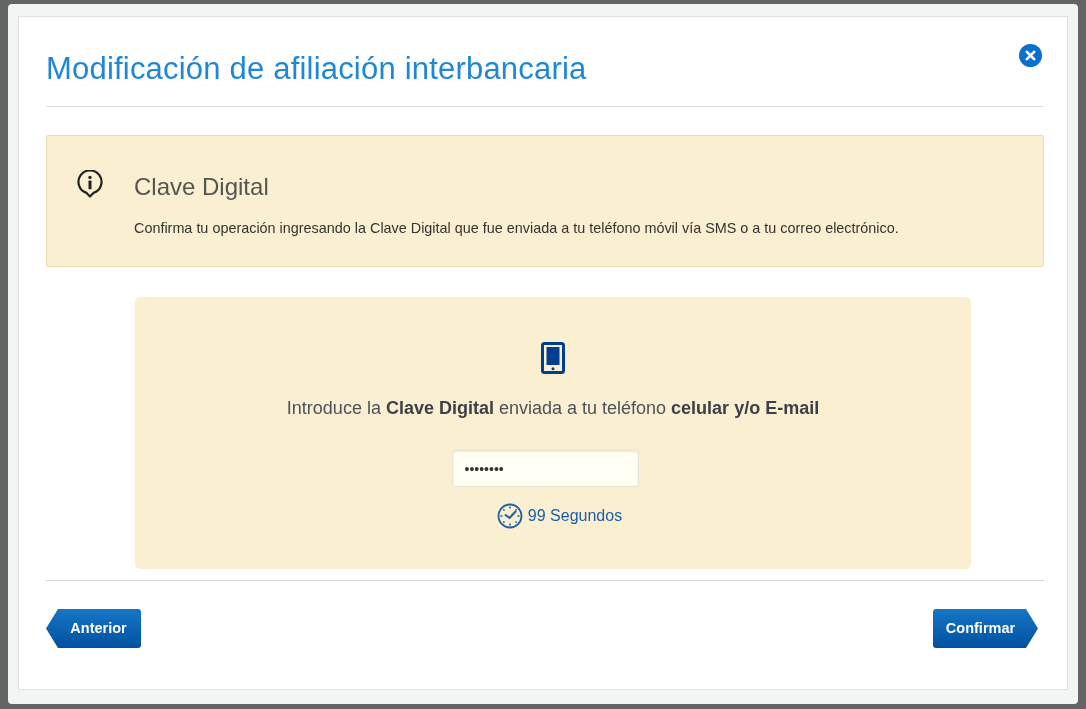 Image resolution: width=1086 pixels, height=709 pixels. What do you see at coordinates (1030, 55) in the screenshot?
I see `close-icon` at bounding box center [1030, 55].